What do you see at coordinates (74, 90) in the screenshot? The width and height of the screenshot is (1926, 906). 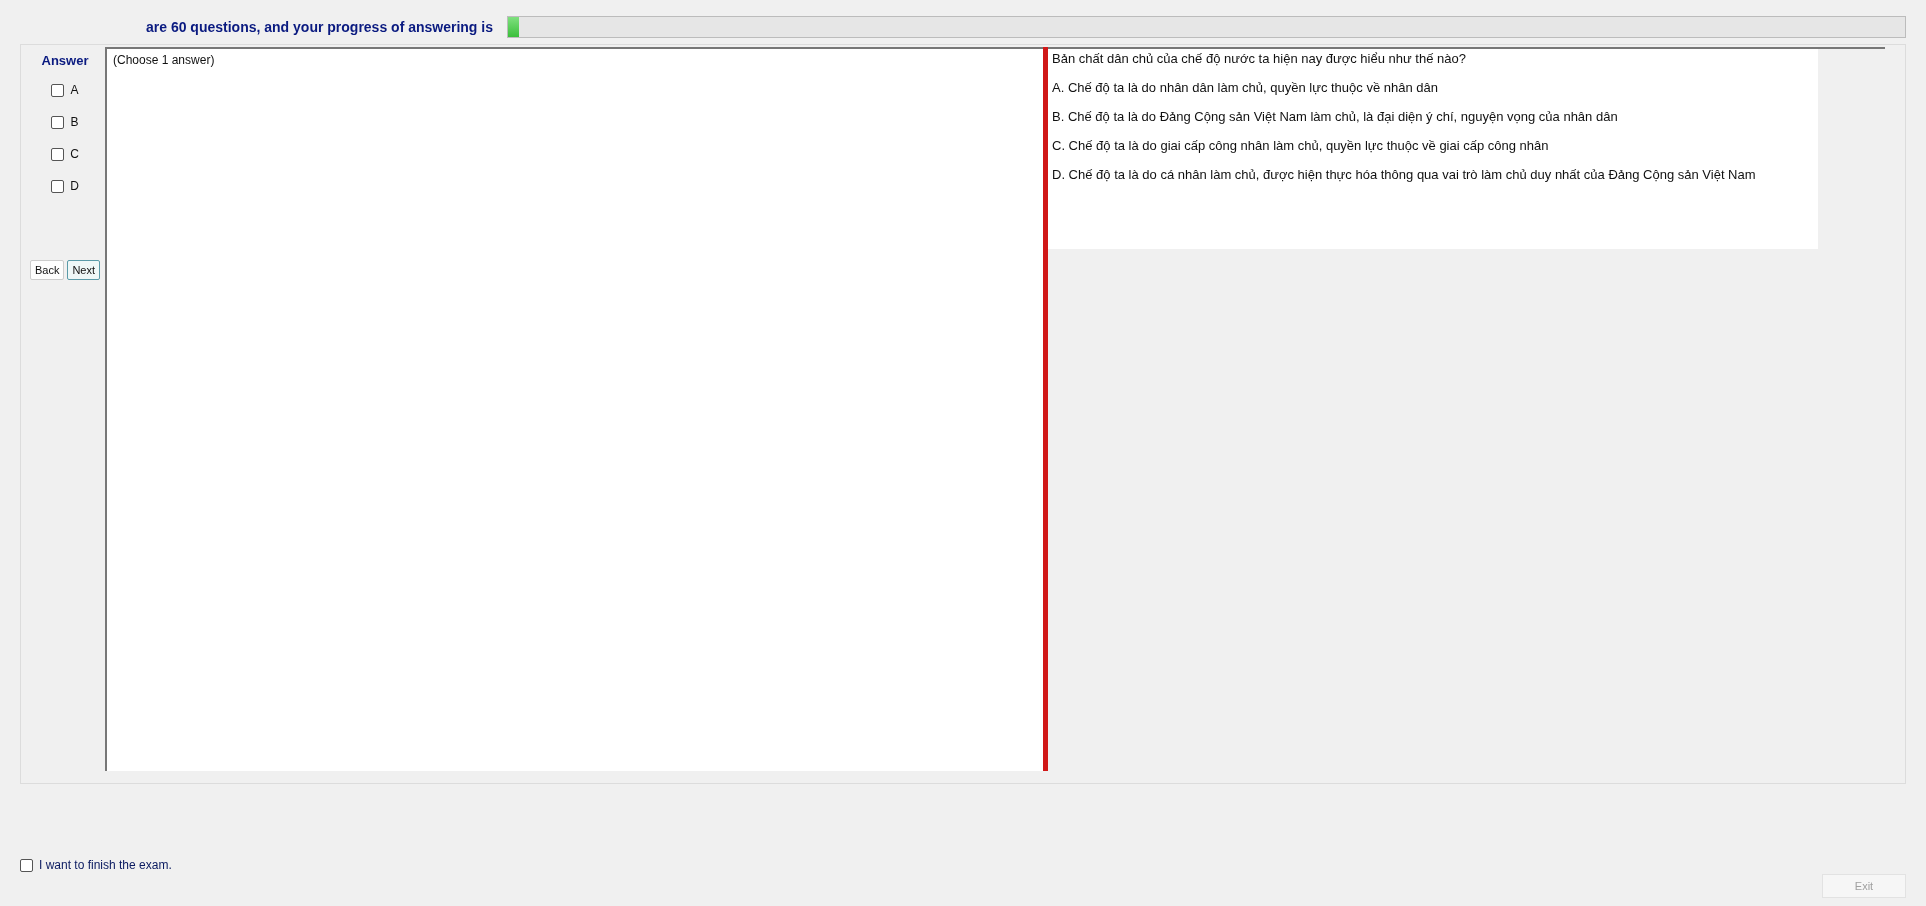 I see `option-label: A` at bounding box center [74, 90].